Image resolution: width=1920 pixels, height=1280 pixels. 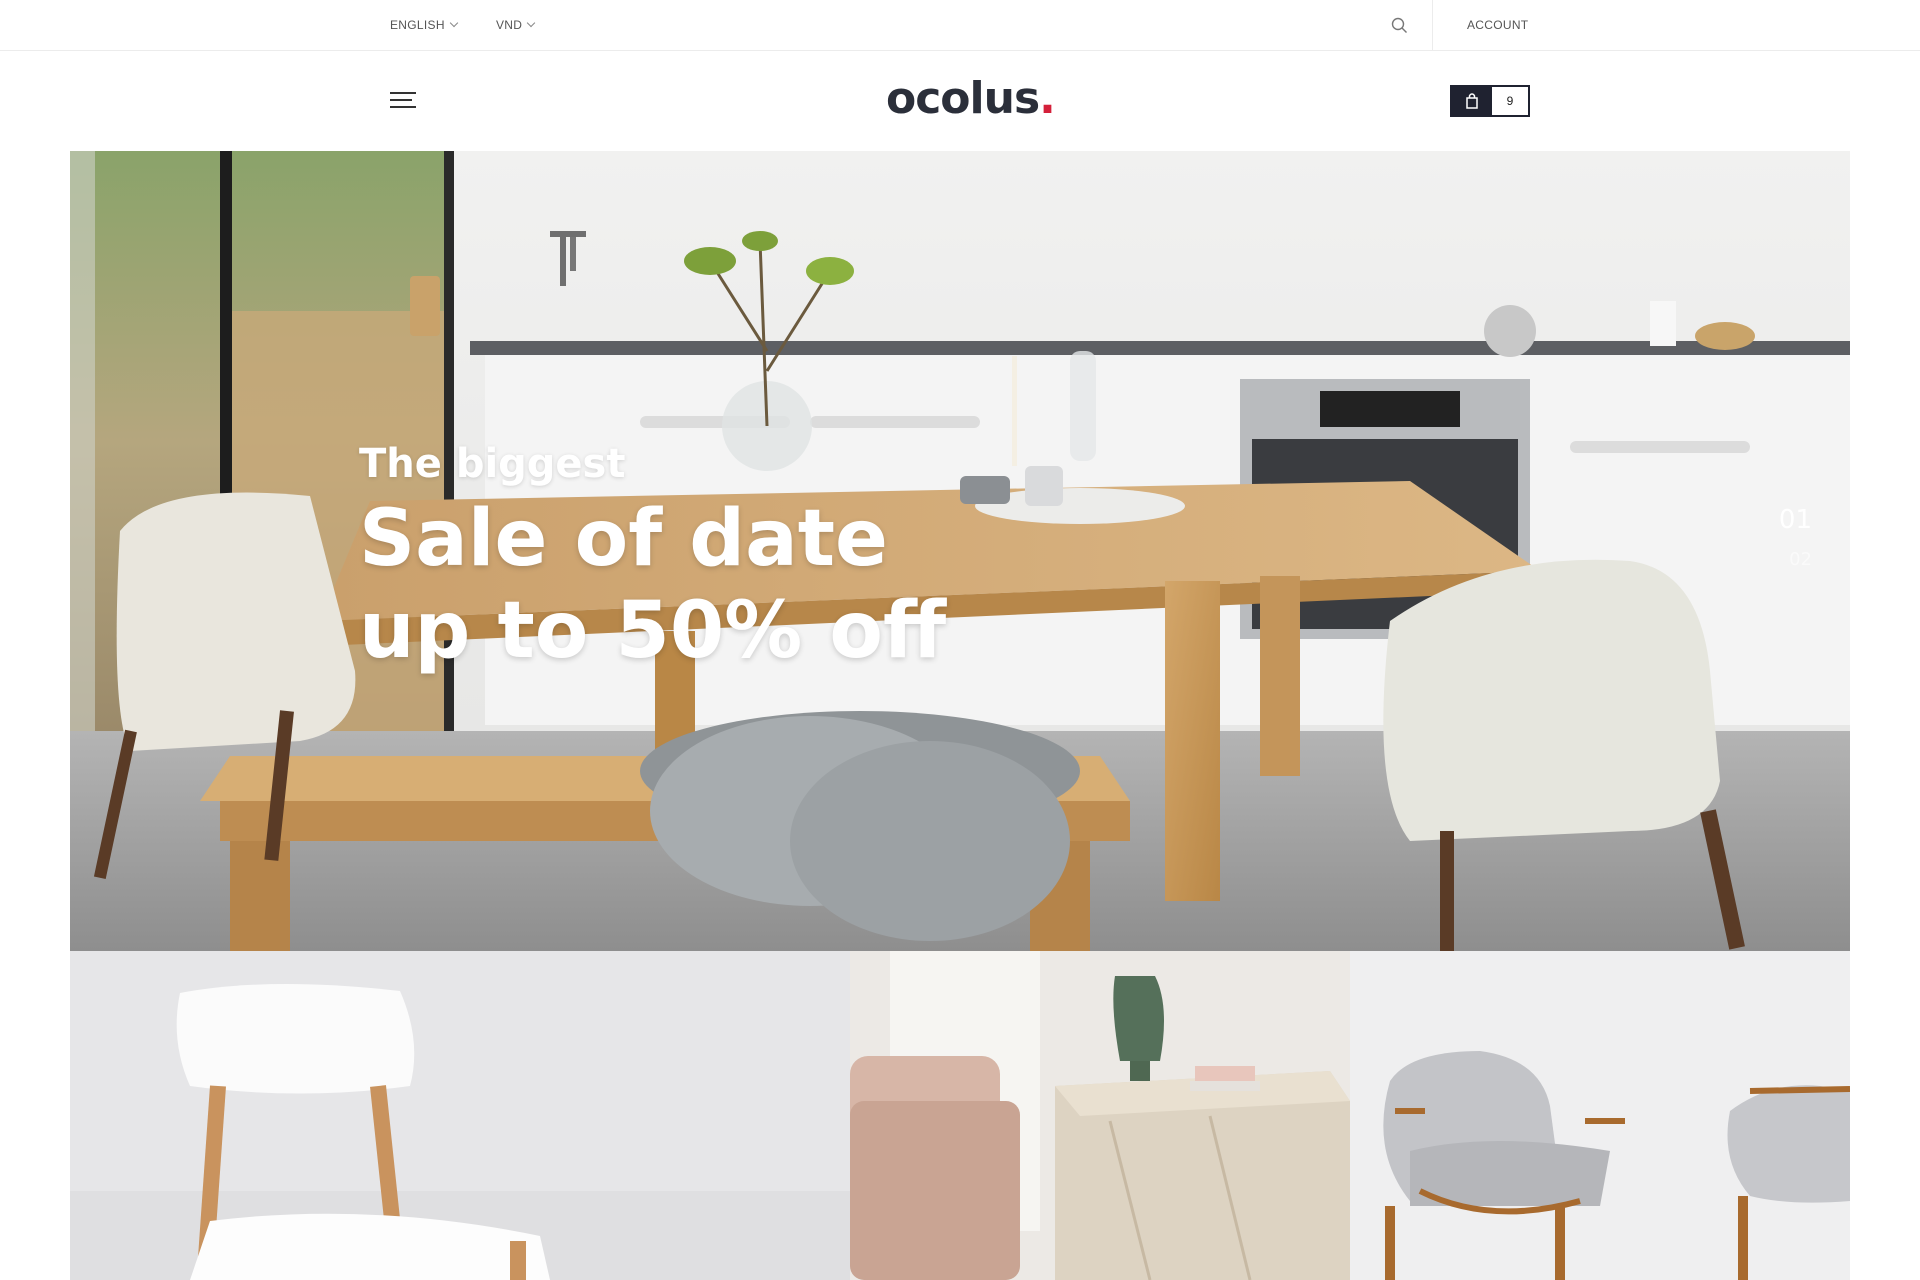 I want to click on category-tile-chair, so click(x=460, y=1115).